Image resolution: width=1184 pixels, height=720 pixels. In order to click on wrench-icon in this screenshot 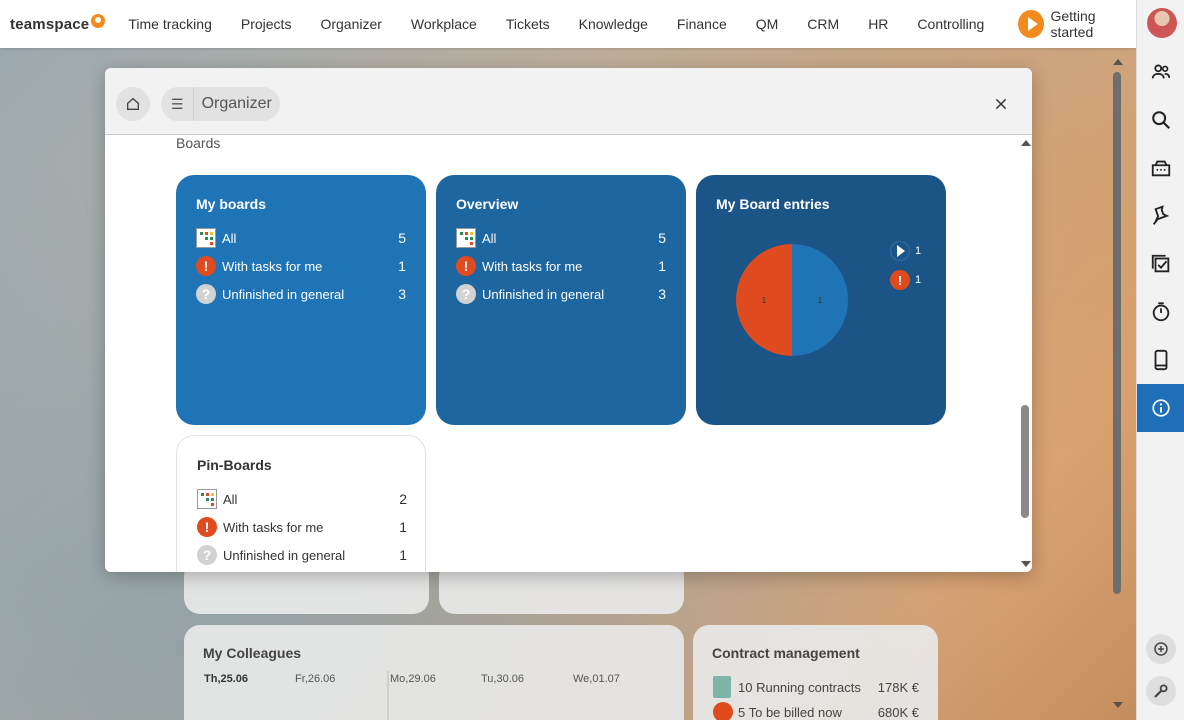, I will do `click(1161, 691)`.